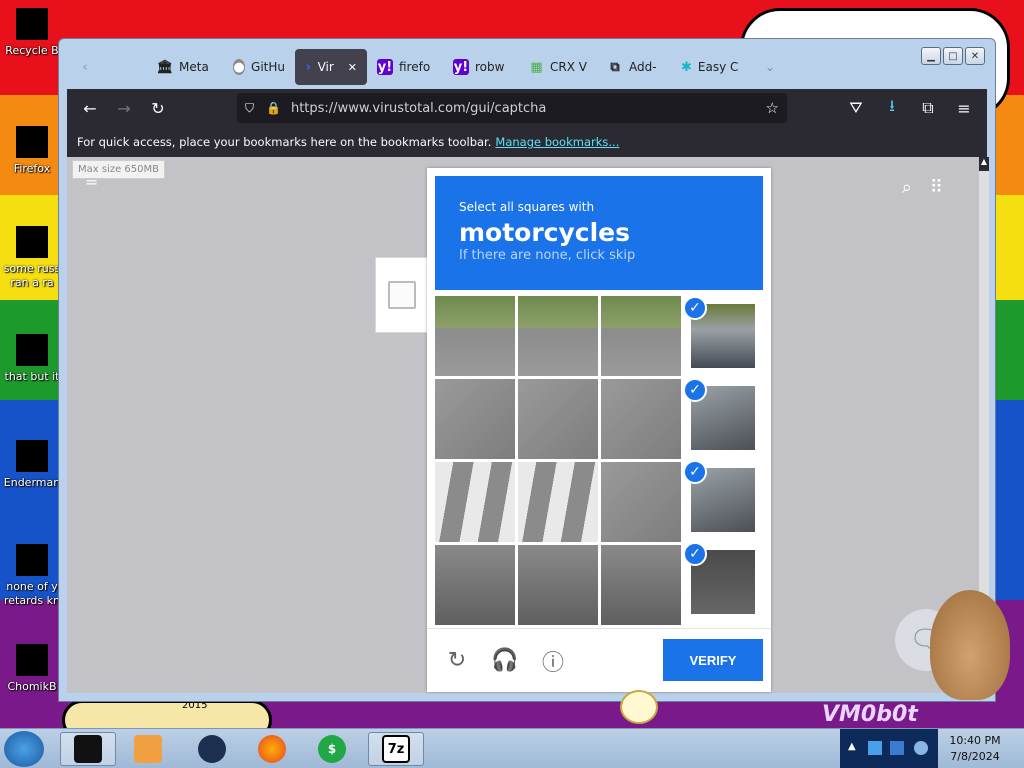  What do you see at coordinates (975, 749) in the screenshot?
I see `taskbar-clock: 10:40 PM 7/8/2024` at bounding box center [975, 749].